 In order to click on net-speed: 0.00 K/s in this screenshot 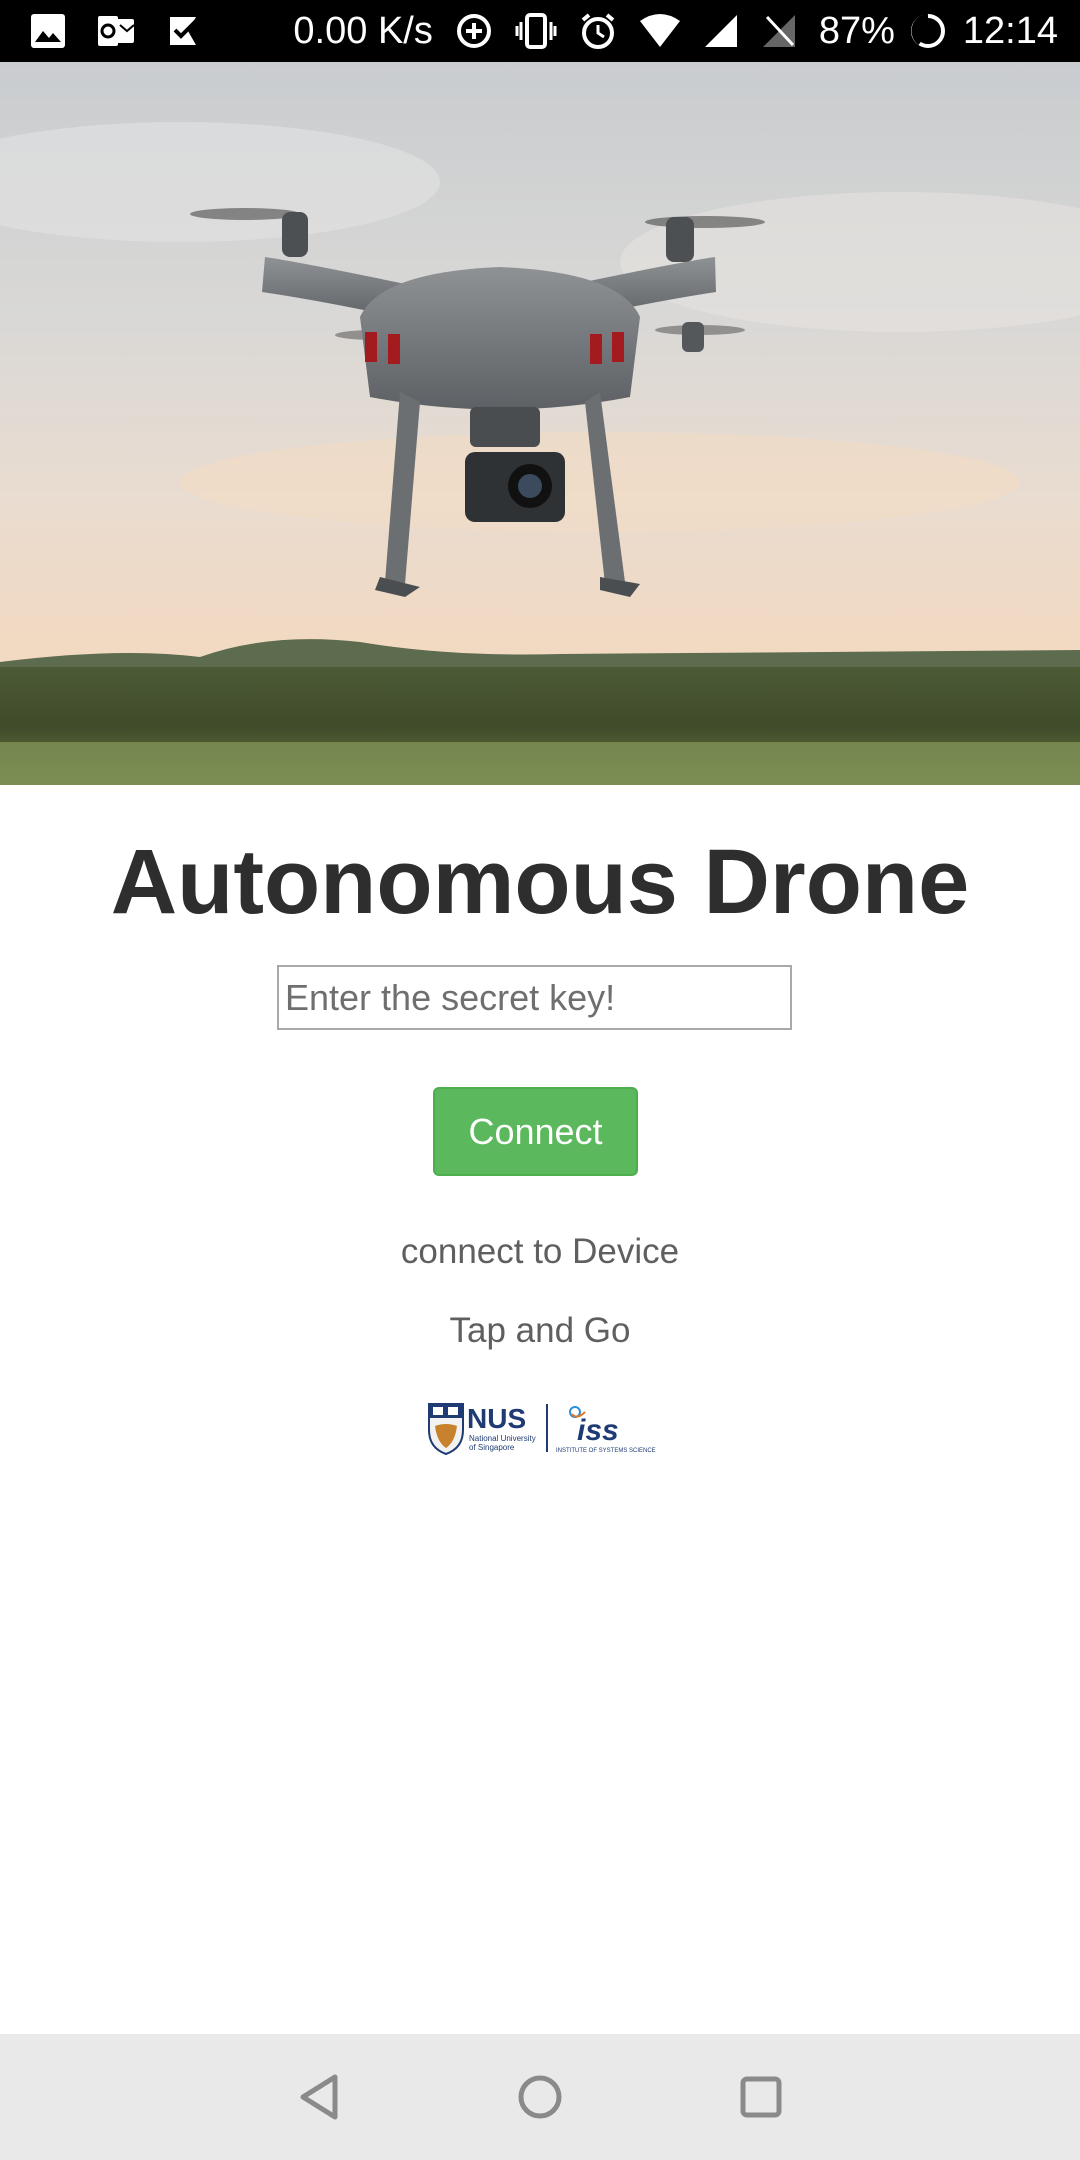, I will do `click(363, 30)`.